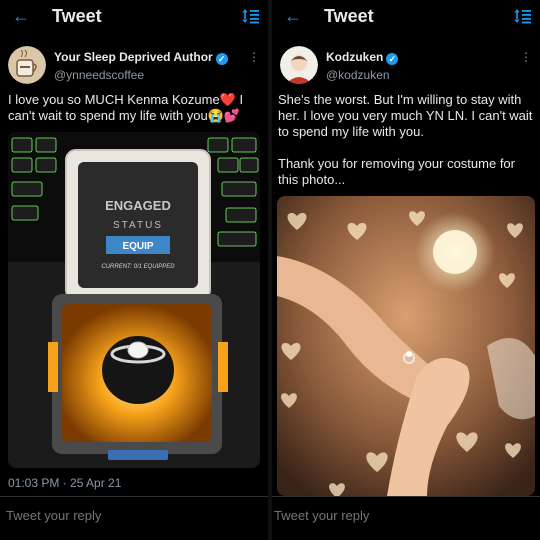 This screenshot has height=540, width=540. I want to click on box-engaged-text: ENGAGED, so click(138, 205).